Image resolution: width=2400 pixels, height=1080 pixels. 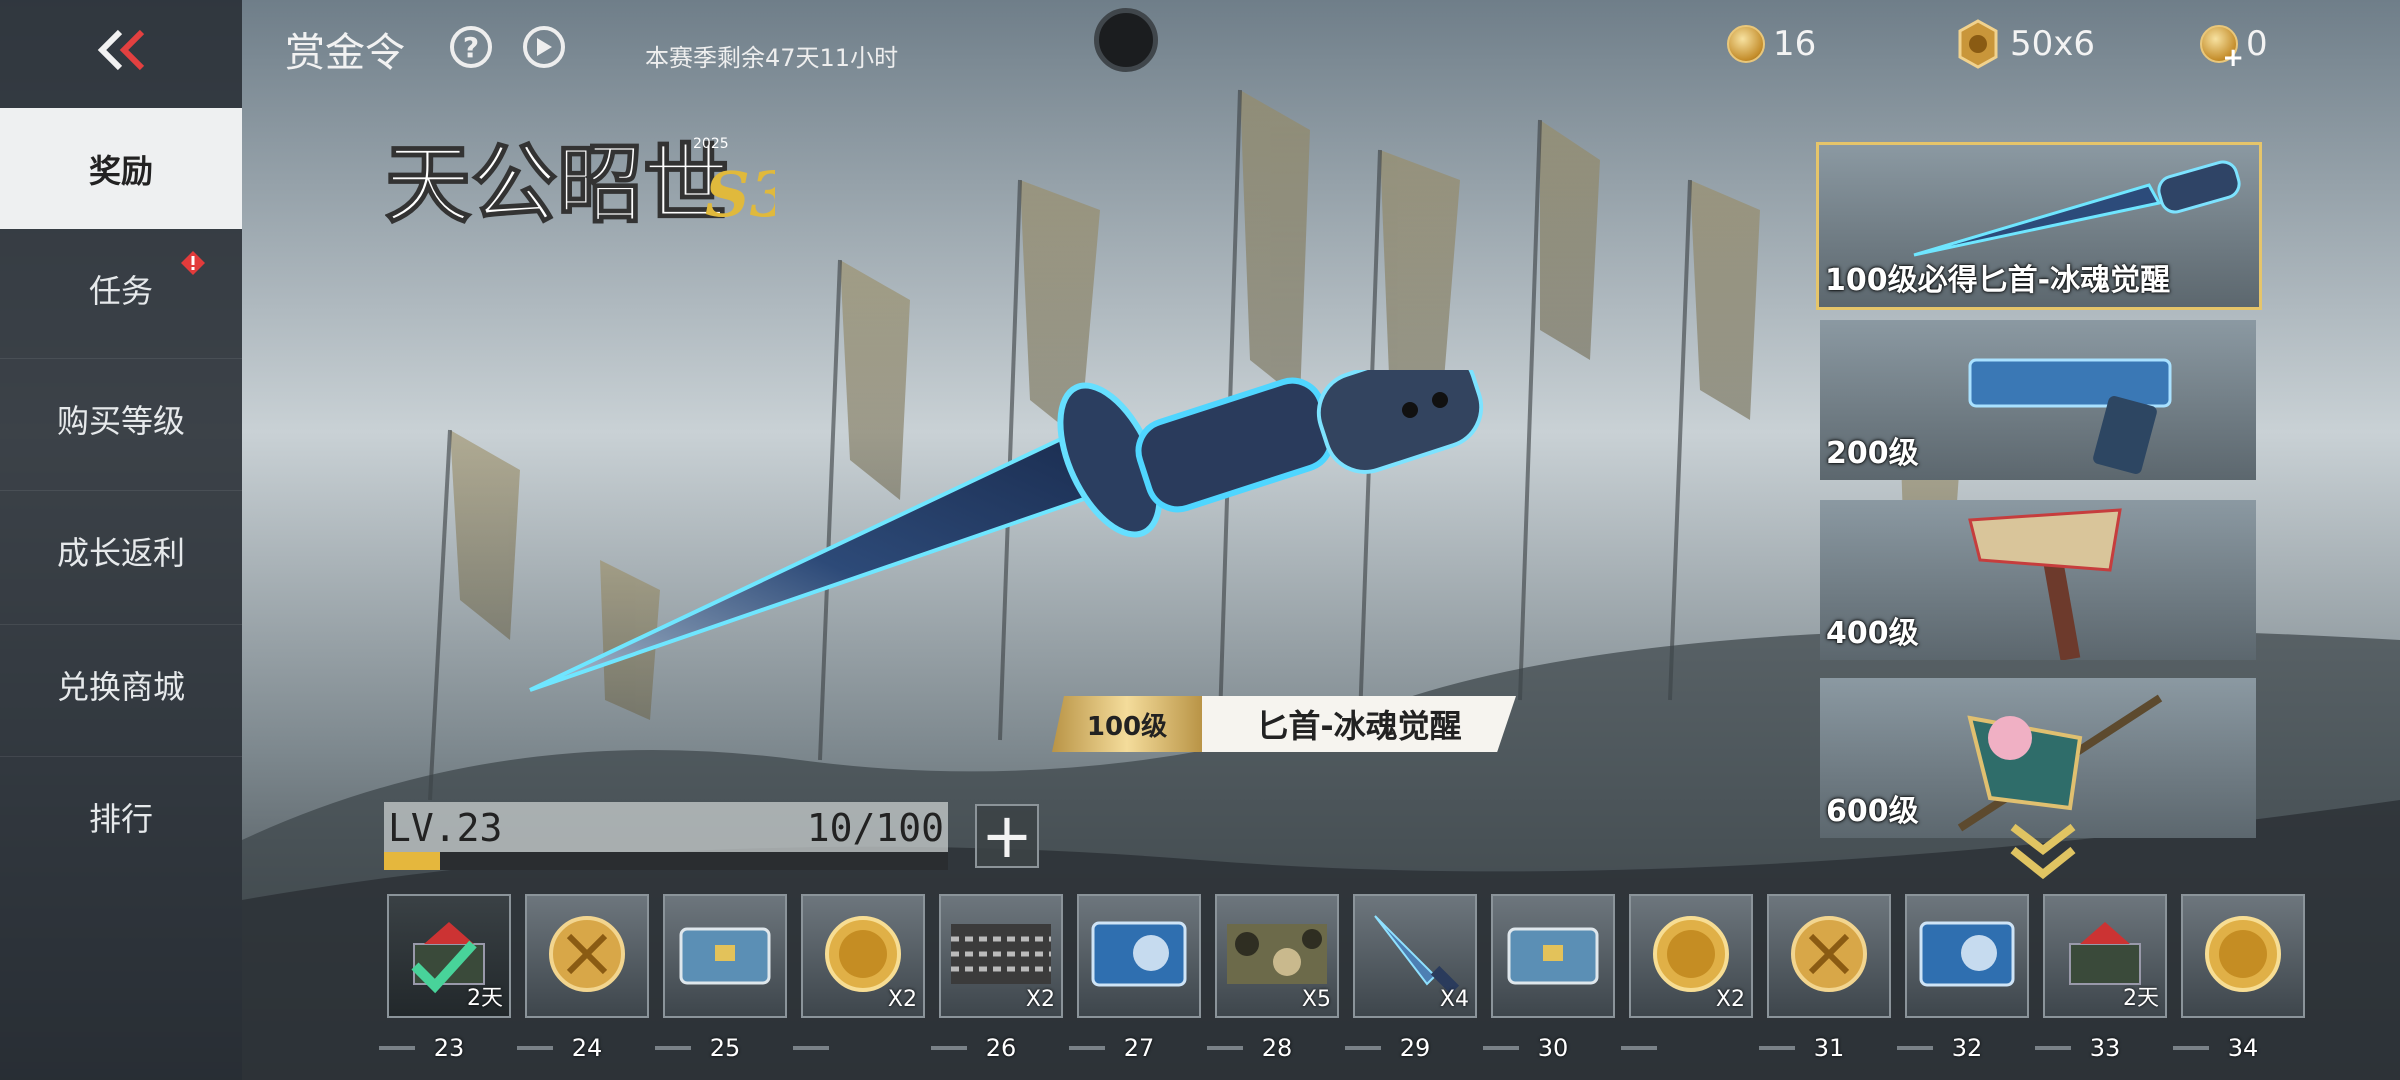 I want to click on camo-icon, so click(x=1277, y=956).